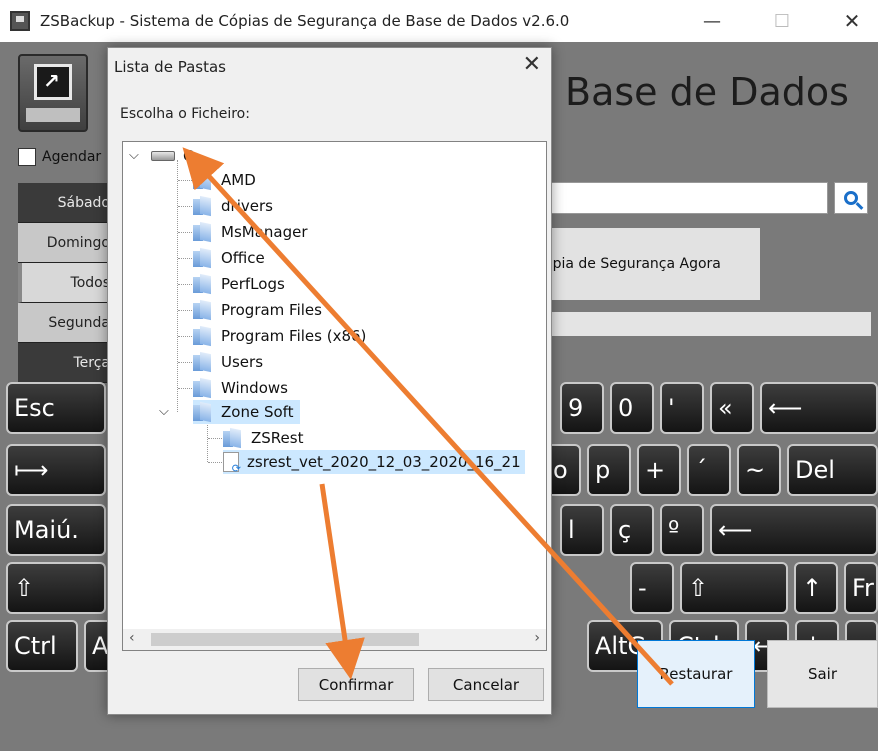  What do you see at coordinates (294, 336) in the screenshot?
I see `tree-item-label: Program Files (x86)` at bounding box center [294, 336].